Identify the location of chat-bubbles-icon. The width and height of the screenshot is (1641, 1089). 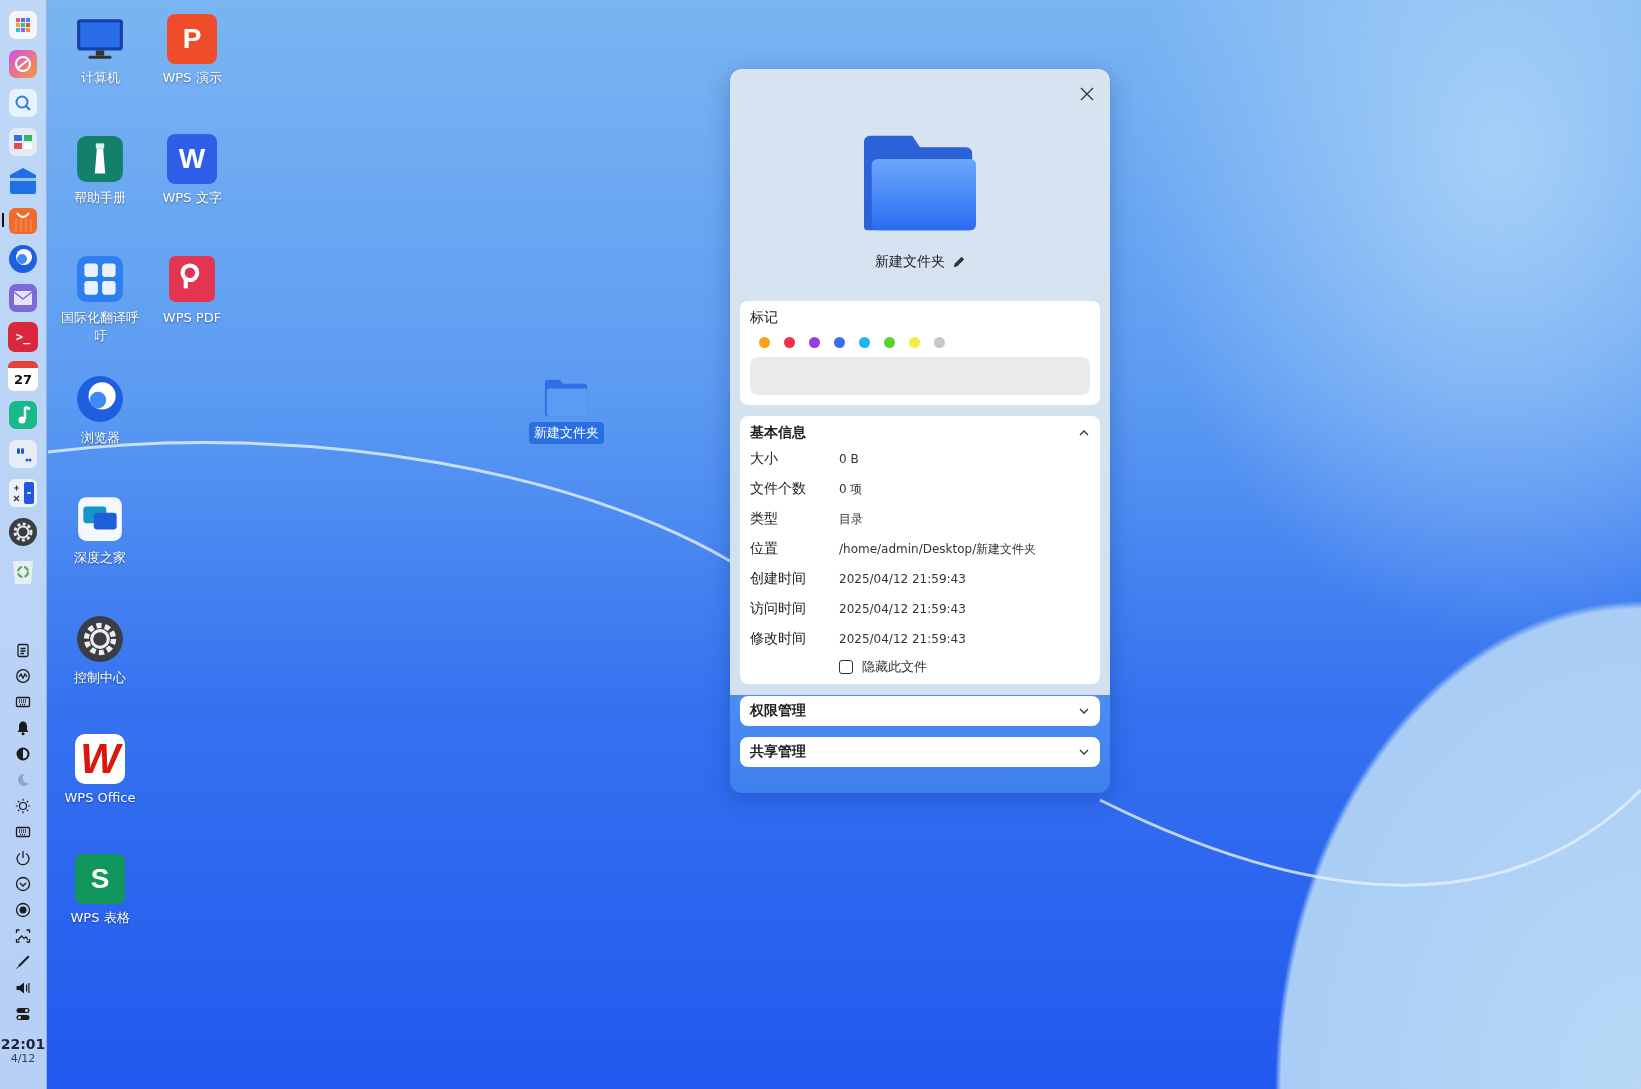
(100, 519).